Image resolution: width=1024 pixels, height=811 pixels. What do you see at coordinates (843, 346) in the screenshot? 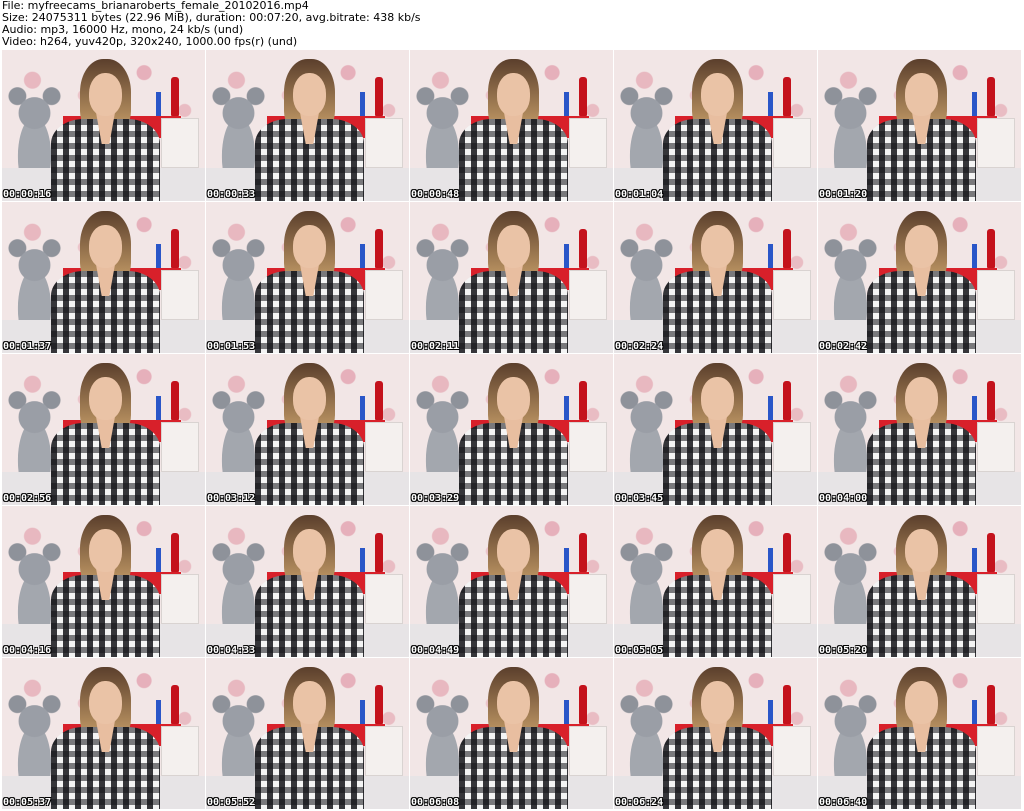
I see `timestamp-label: 00:02:42` at bounding box center [843, 346].